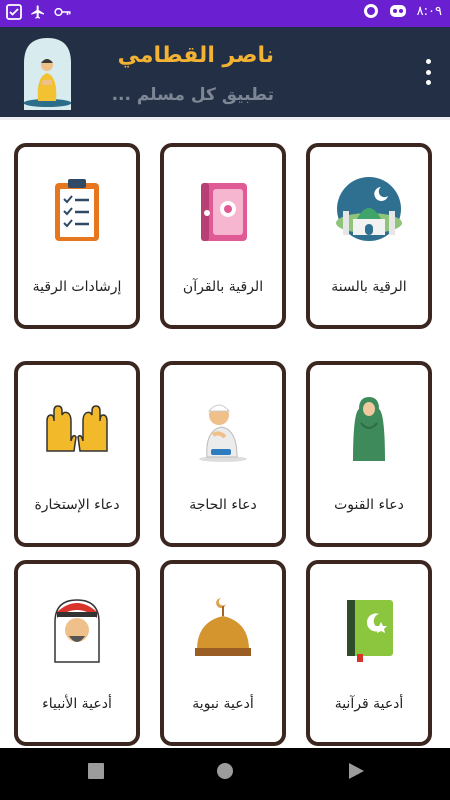  I want to click on vpn-icon, so click(370, 11).